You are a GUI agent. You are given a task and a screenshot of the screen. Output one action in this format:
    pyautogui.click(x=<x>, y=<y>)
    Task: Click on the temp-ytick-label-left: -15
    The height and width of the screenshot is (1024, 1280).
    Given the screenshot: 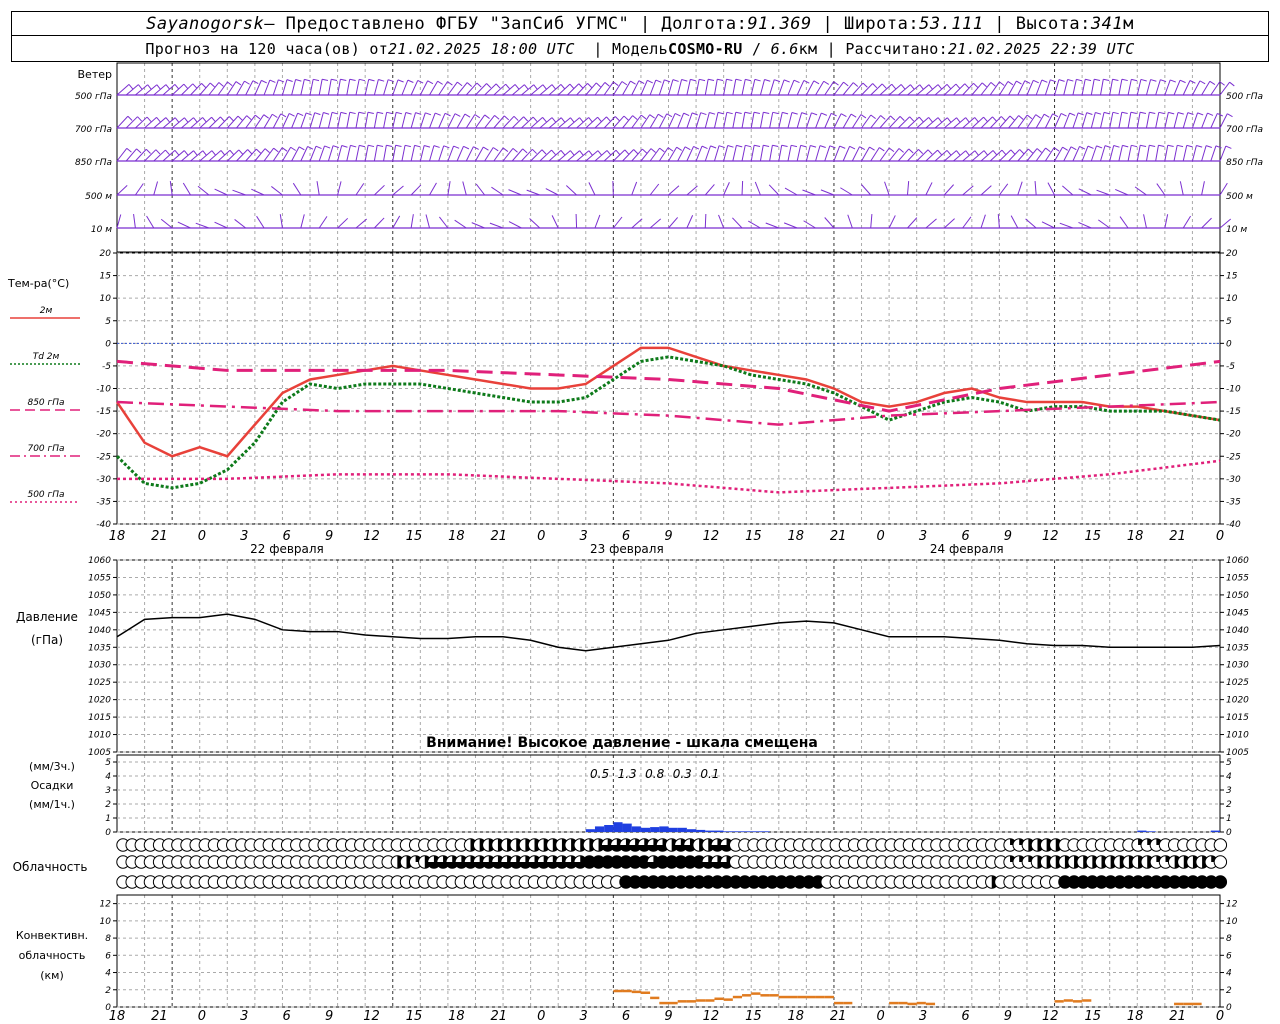 What is the action you would take?
    pyautogui.click(x=103, y=412)
    